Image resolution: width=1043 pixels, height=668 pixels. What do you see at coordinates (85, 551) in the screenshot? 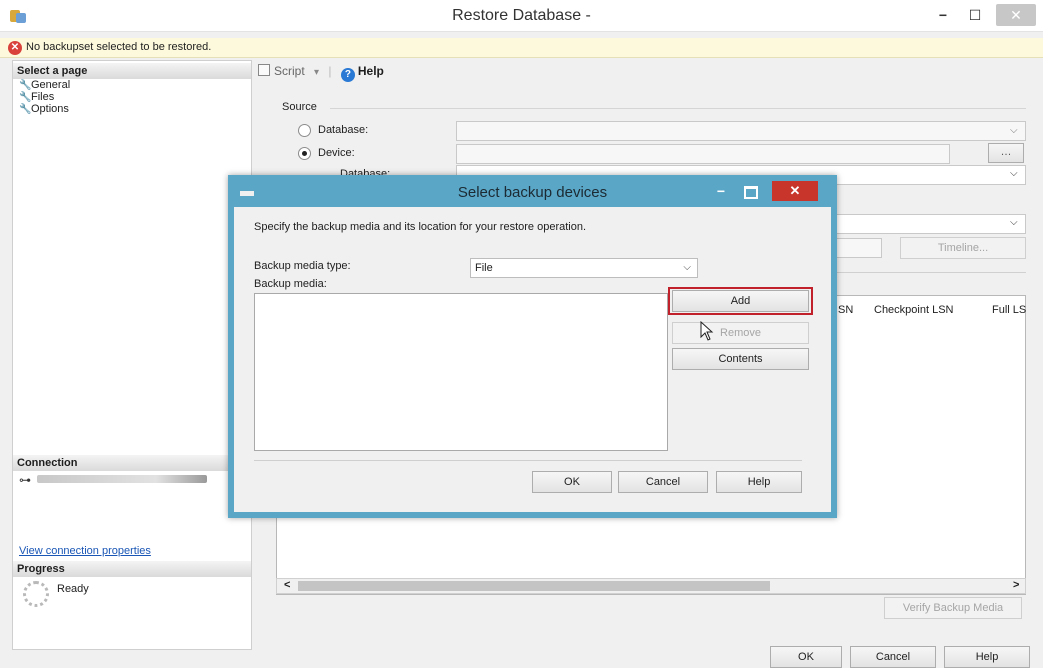
I see `view-connection-properties-link: View connection properties` at bounding box center [85, 551].